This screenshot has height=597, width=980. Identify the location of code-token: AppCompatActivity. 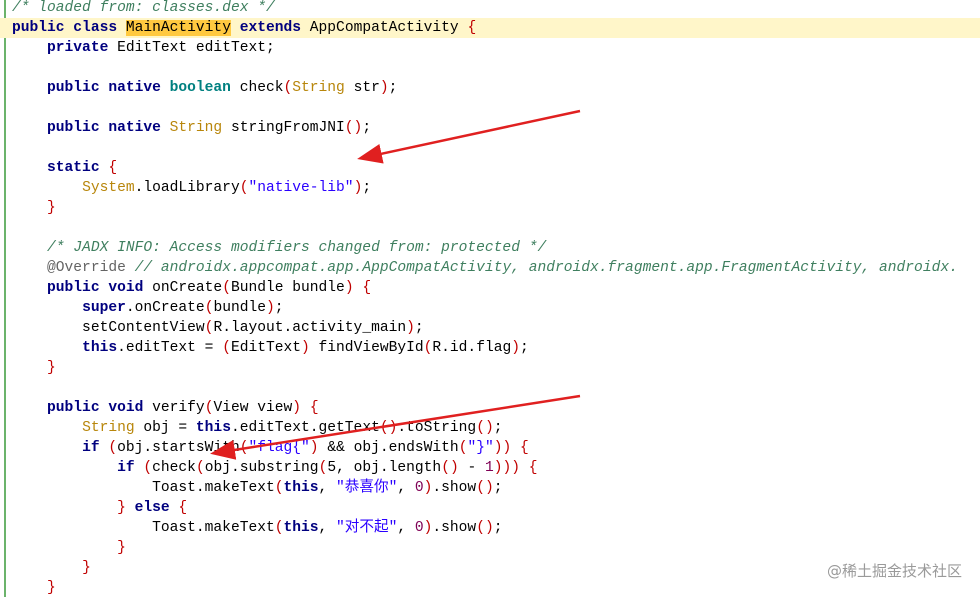
(384, 28).